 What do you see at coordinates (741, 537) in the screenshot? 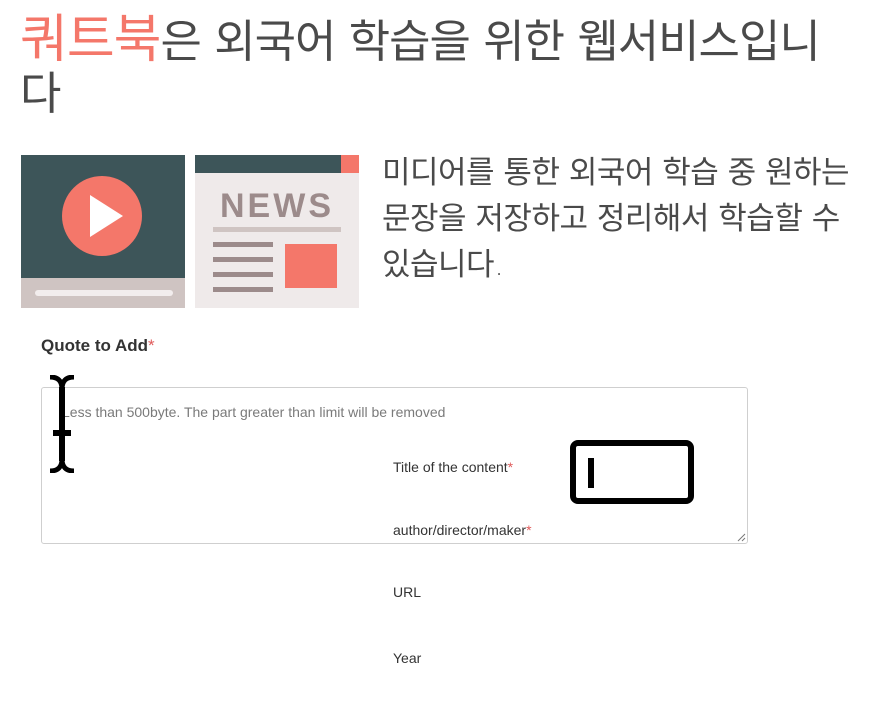
I see `resize-grip-icon` at bounding box center [741, 537].